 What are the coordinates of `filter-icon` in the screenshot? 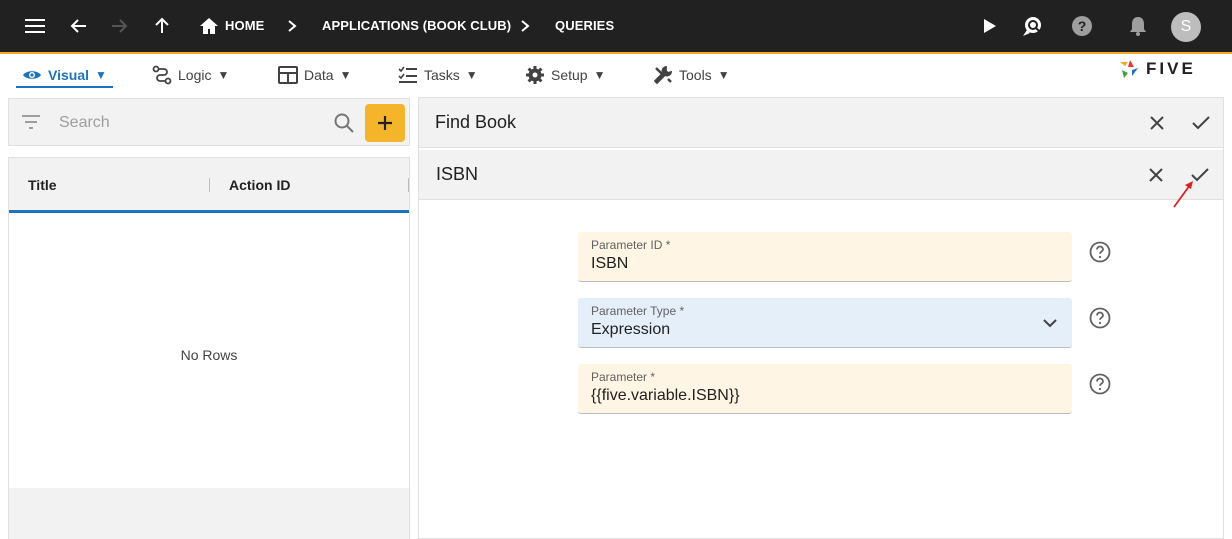 It's located at (31, 122).